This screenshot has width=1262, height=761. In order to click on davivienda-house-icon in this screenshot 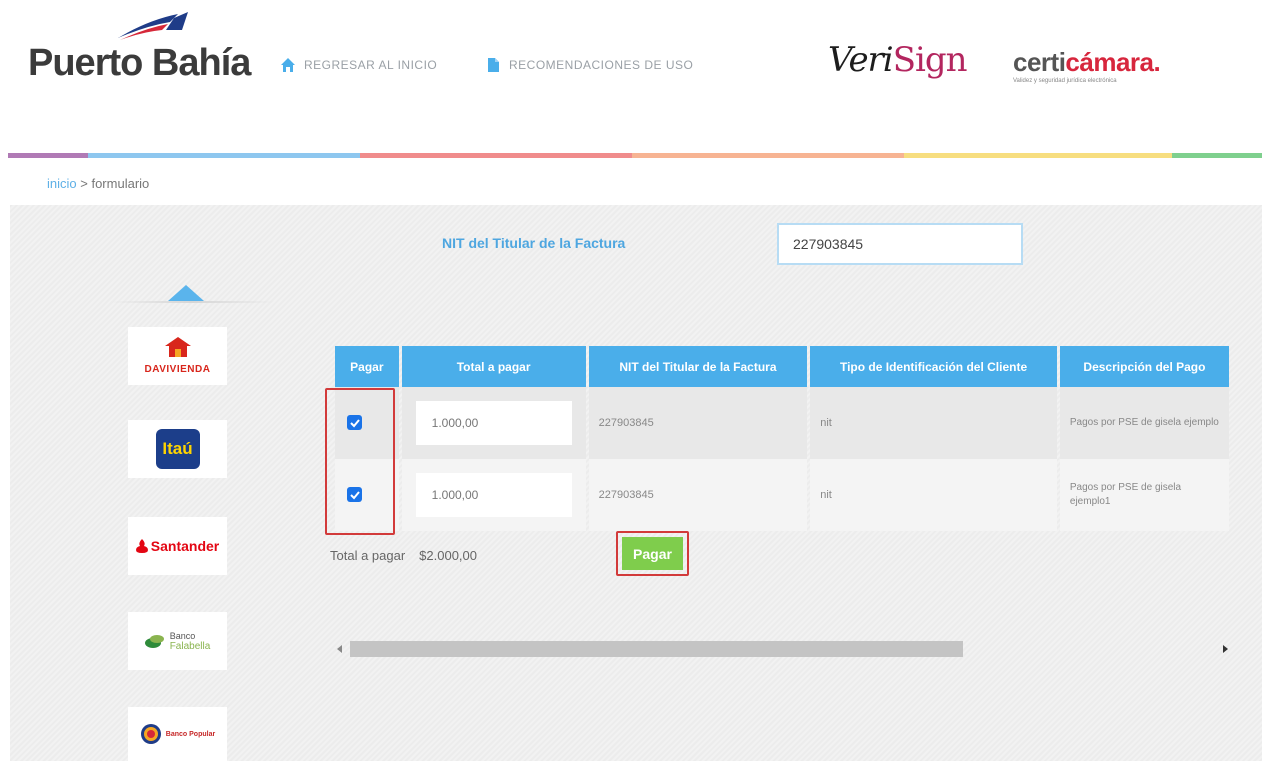, I will do `click(177, 347)`.